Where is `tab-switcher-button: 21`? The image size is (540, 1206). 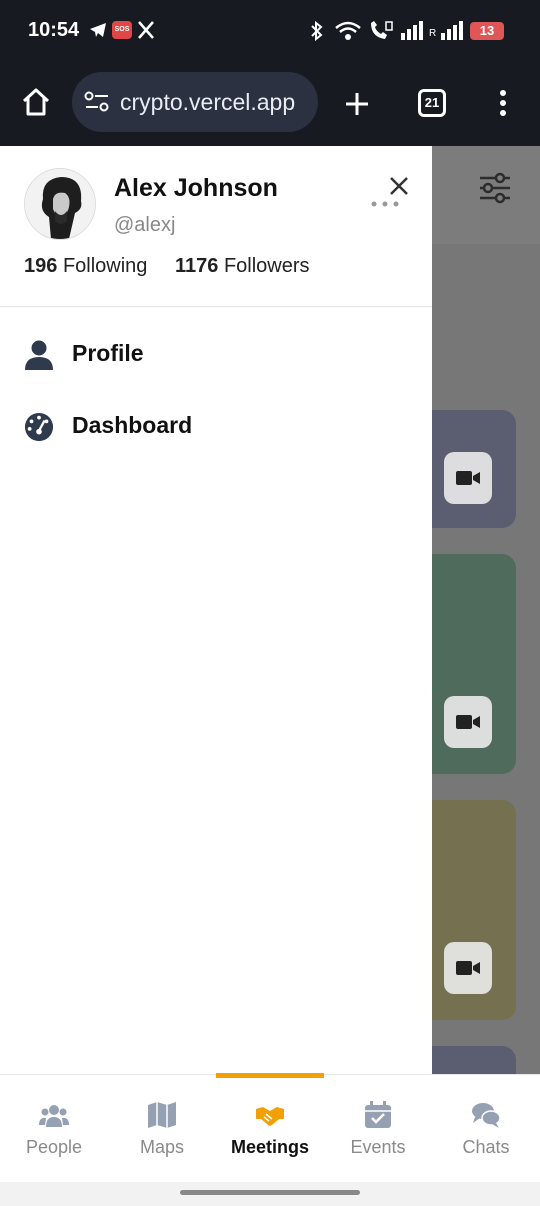 tab-switcher-button: 21 is located at coordinates (432, 103).